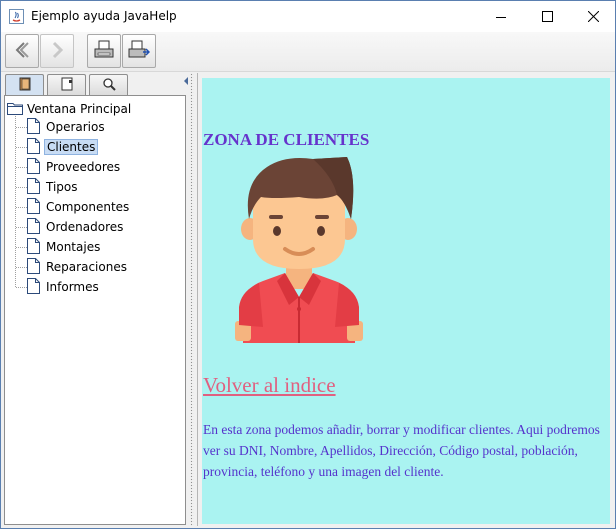  I want to click on back-button, so click(22, 51).